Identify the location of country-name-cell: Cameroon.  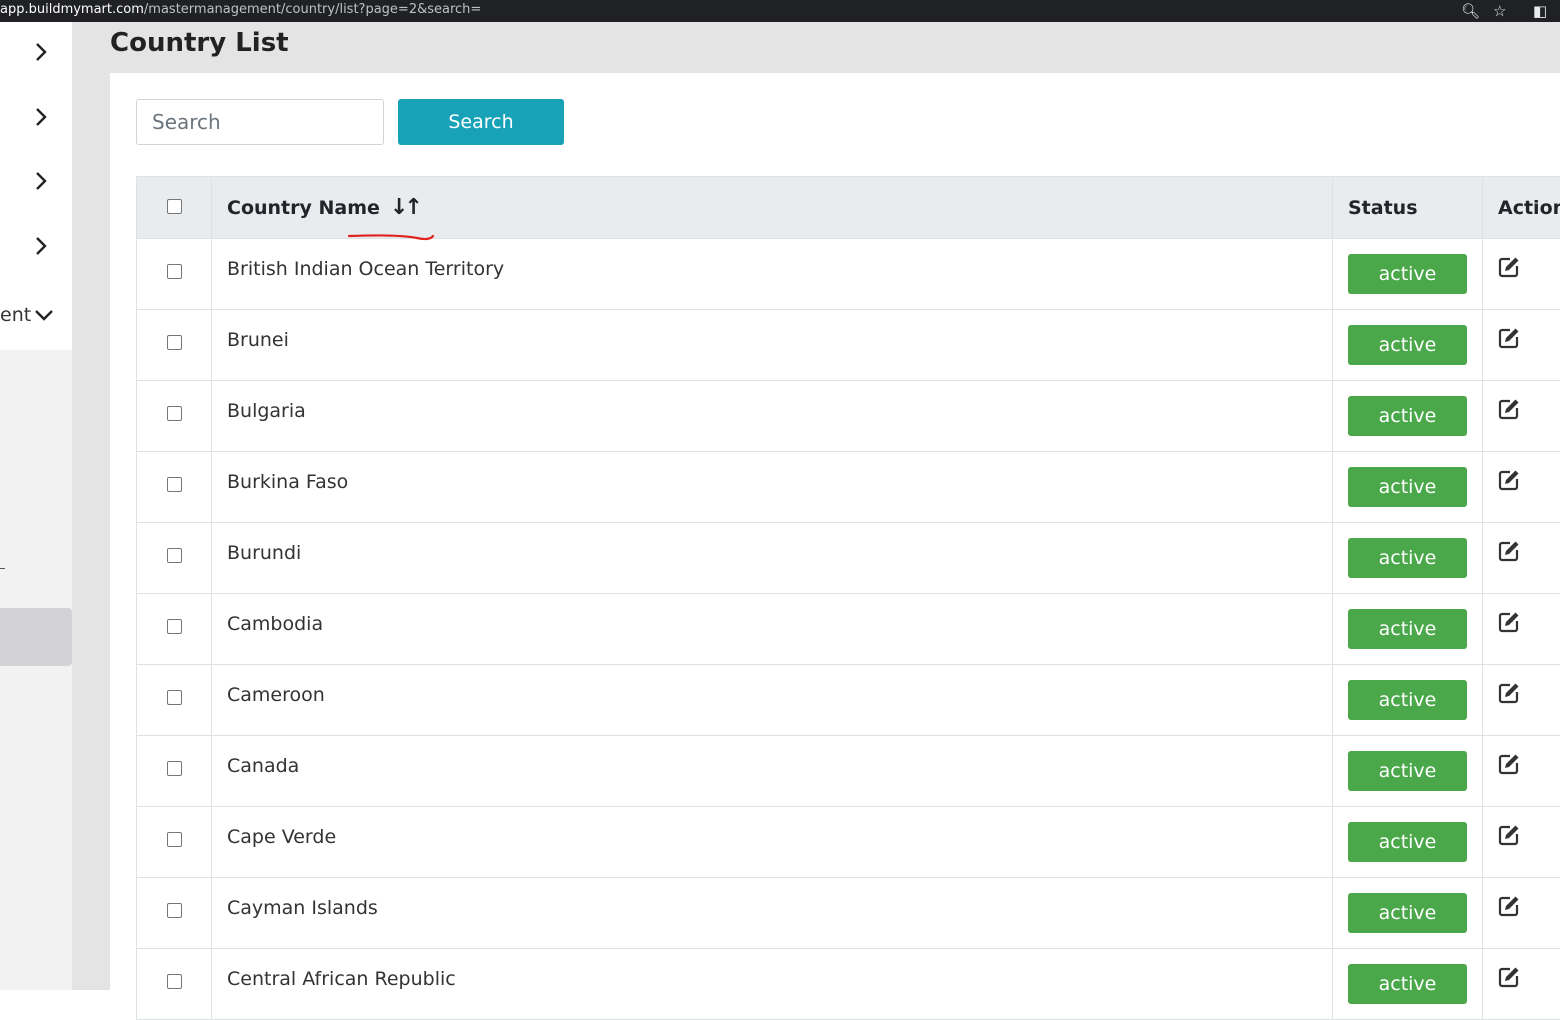
(772, 700).